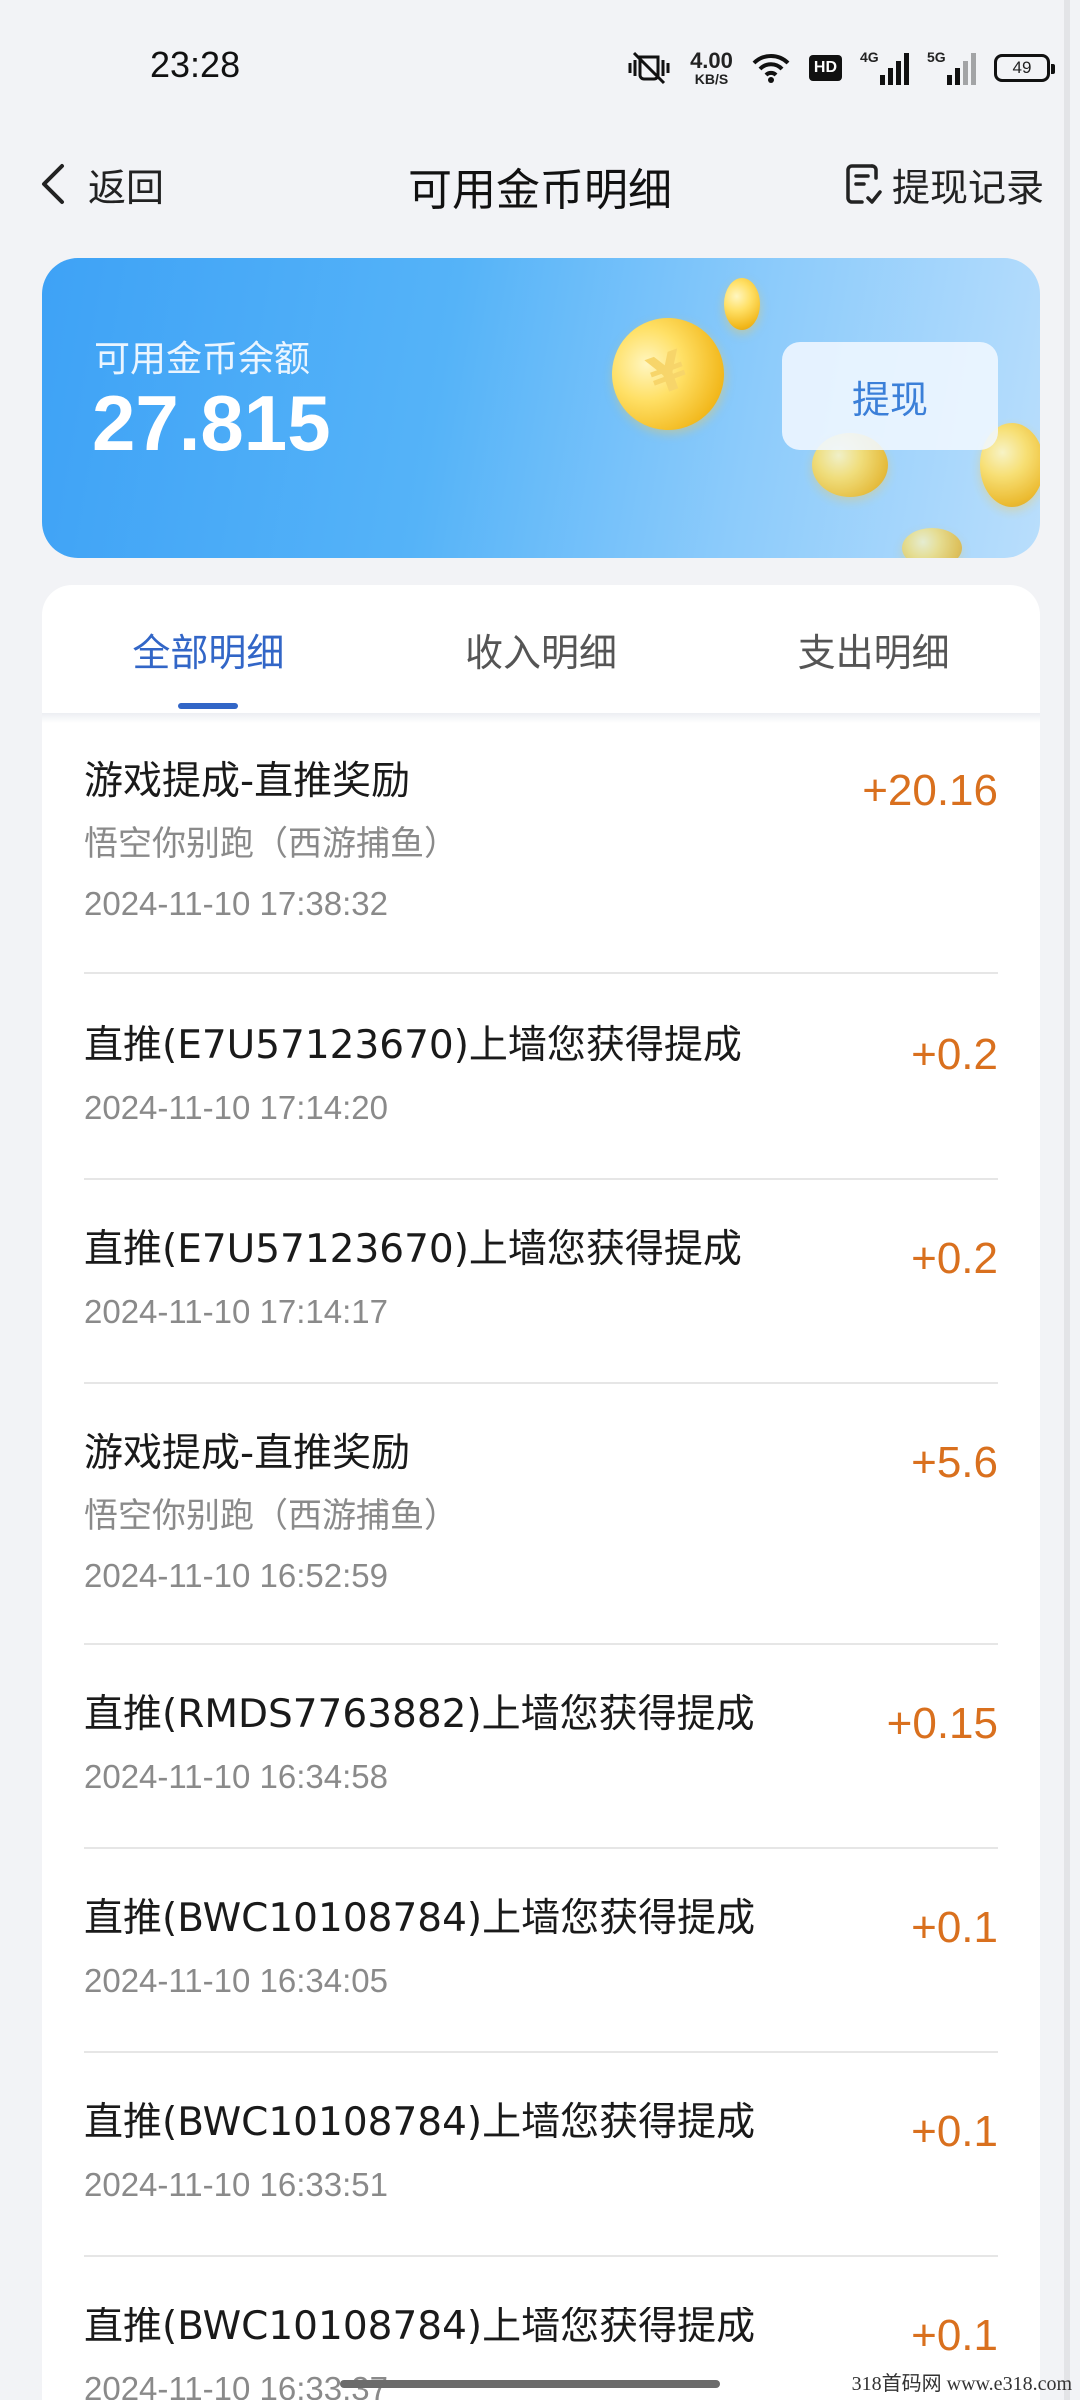  What do you see at coordinates (541, 718) in the screenshot?
I see `tabs-divider` at bounding box center [541, 718].